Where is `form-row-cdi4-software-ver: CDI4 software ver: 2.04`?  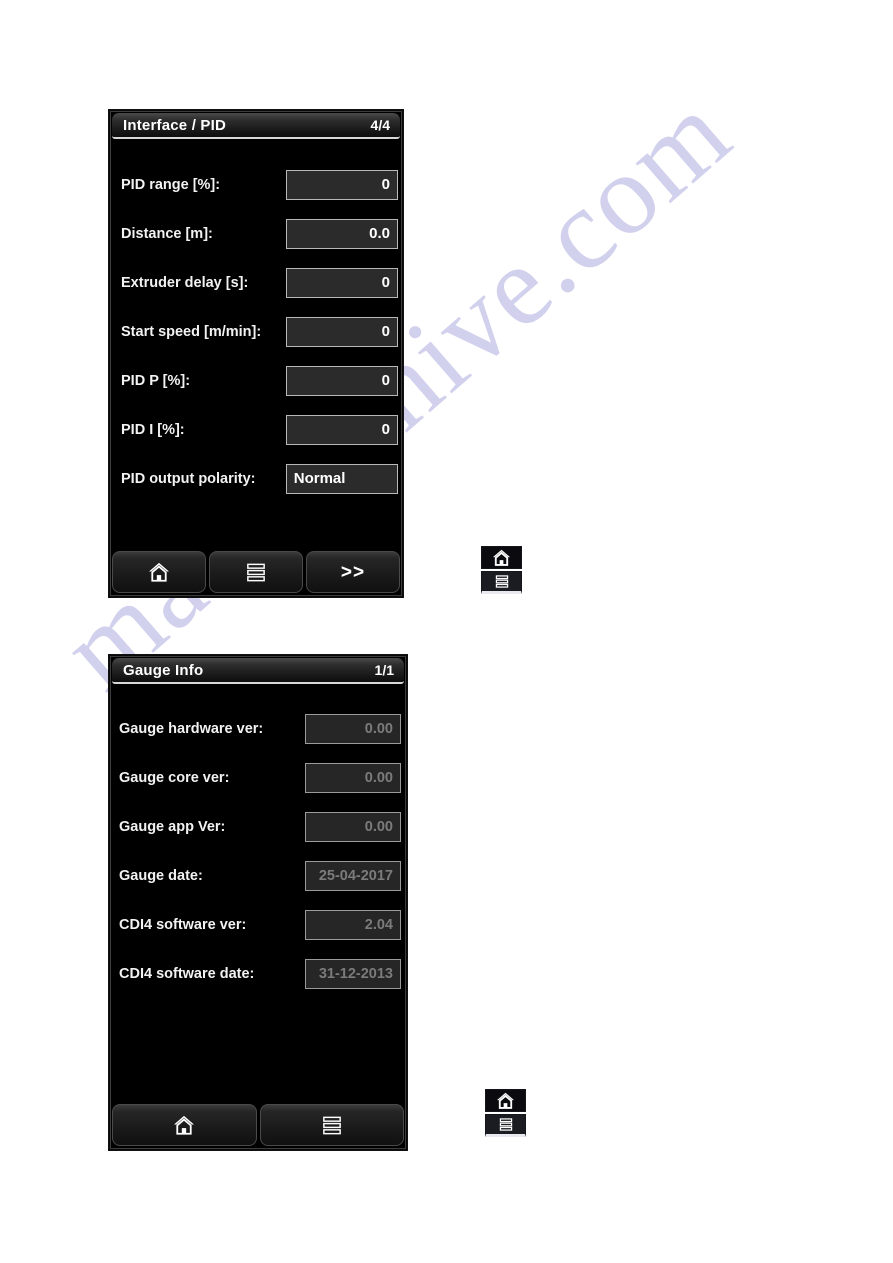 form-row-cdi4-software-ver: CDI4 software ver: 2.04 is located at coordinates (260, 924).